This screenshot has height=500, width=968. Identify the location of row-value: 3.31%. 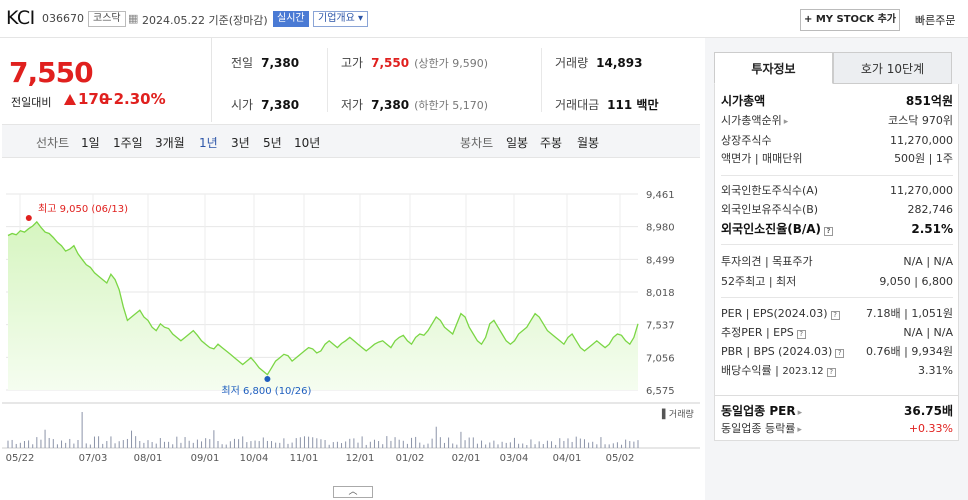
(935, 370).